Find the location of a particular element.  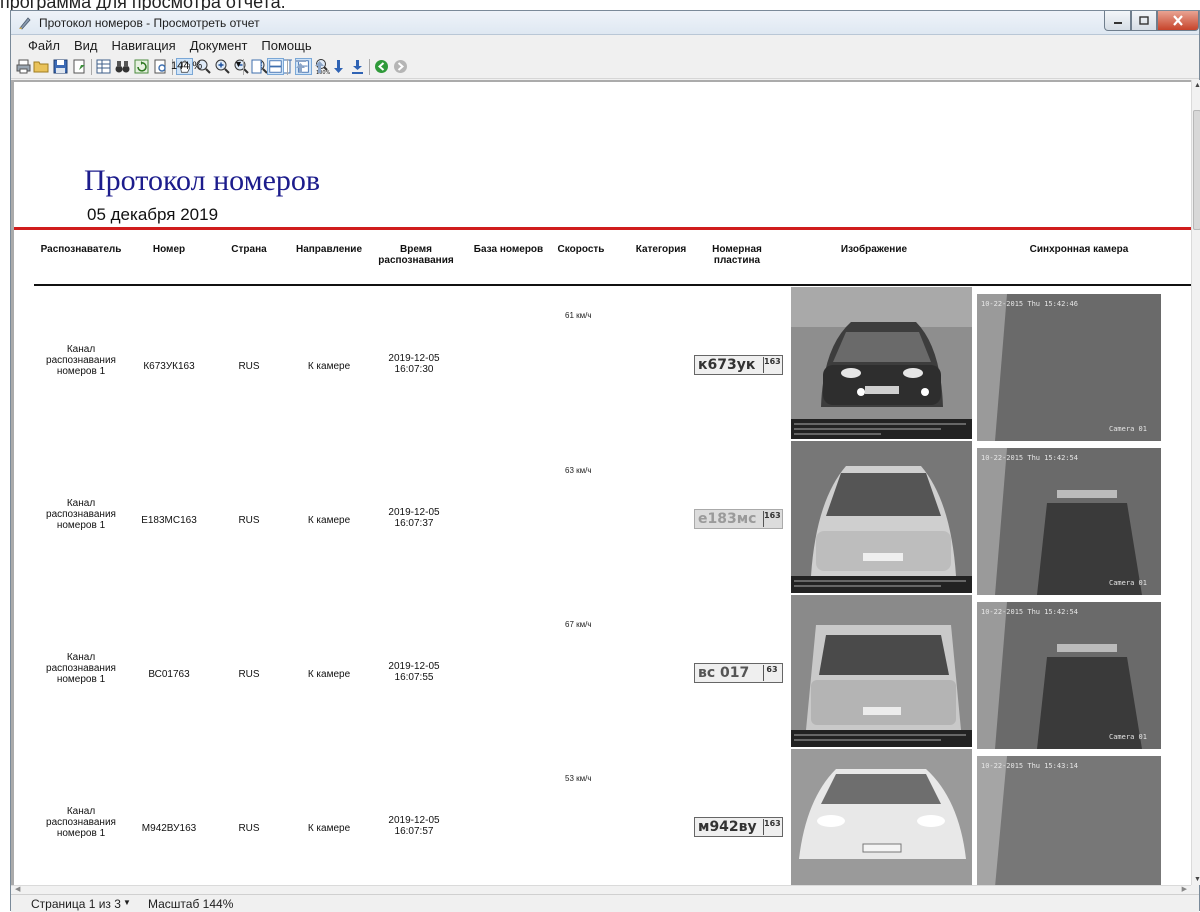

menu-view: Вид is located at coordinates (86, 45).